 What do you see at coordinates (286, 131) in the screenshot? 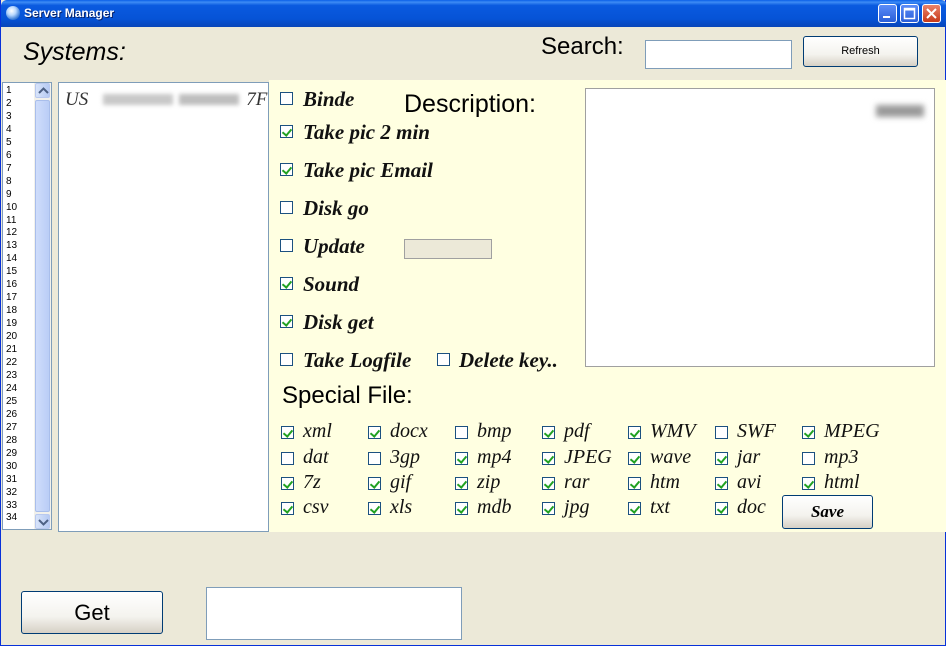
I see `checkbox-take-pic-2-min` at bounding box center [286, 131].